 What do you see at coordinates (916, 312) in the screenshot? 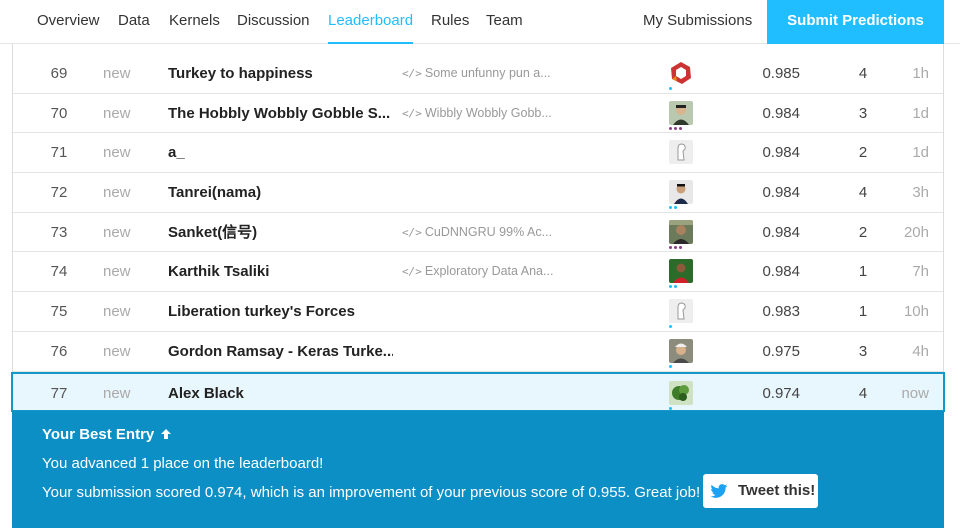
I see `last-submission: 10h` at bounding box center [916, 312].